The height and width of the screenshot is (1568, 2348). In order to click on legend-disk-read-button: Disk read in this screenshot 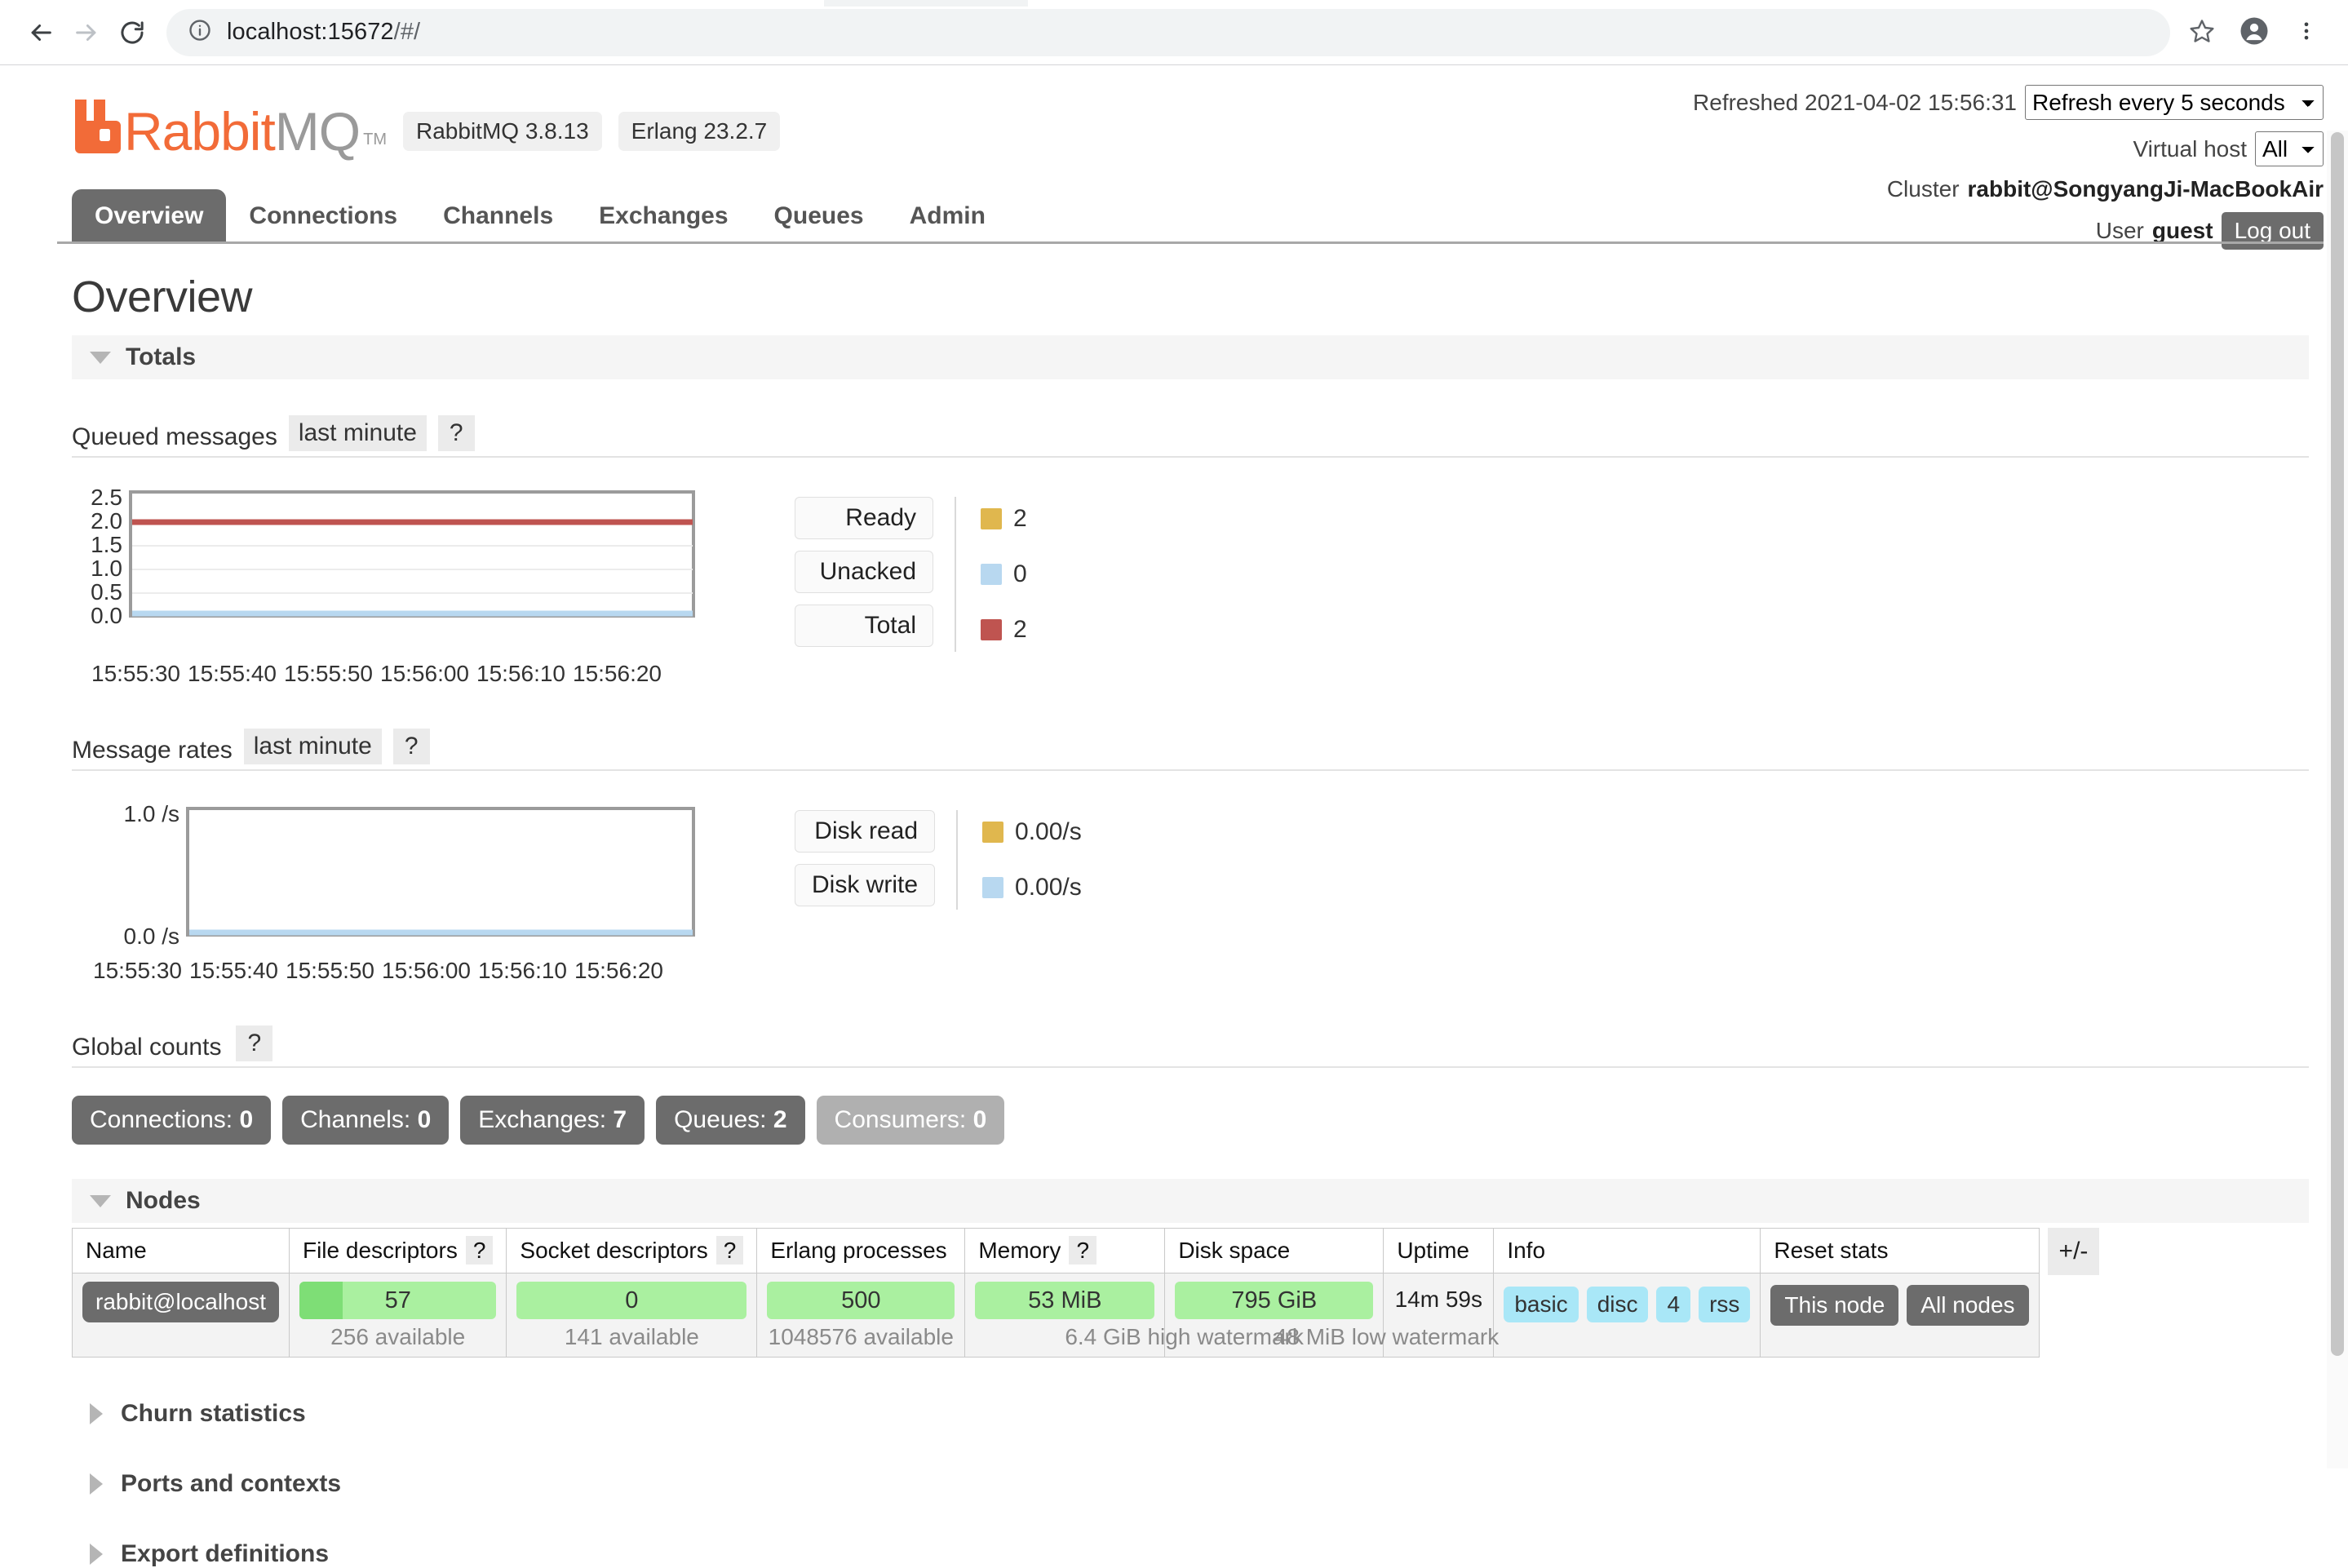, I will do `click(865, 831)`.